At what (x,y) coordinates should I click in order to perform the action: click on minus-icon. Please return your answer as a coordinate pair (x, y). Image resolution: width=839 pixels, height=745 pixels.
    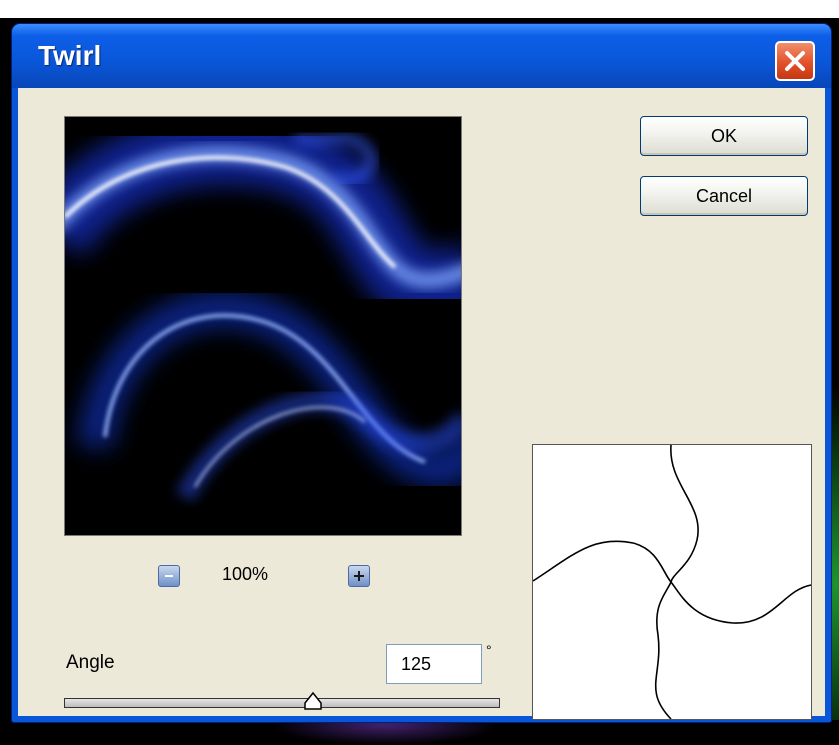
    Looking at the image, I should click on (169, 576).